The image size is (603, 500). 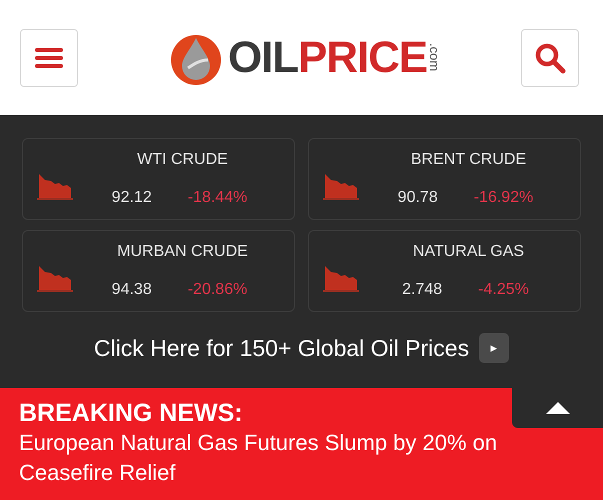 What do you see at coordinates (218, 290) in the screenshot?
I see `price-change: -20.86%` at bounding box center [218, 290].